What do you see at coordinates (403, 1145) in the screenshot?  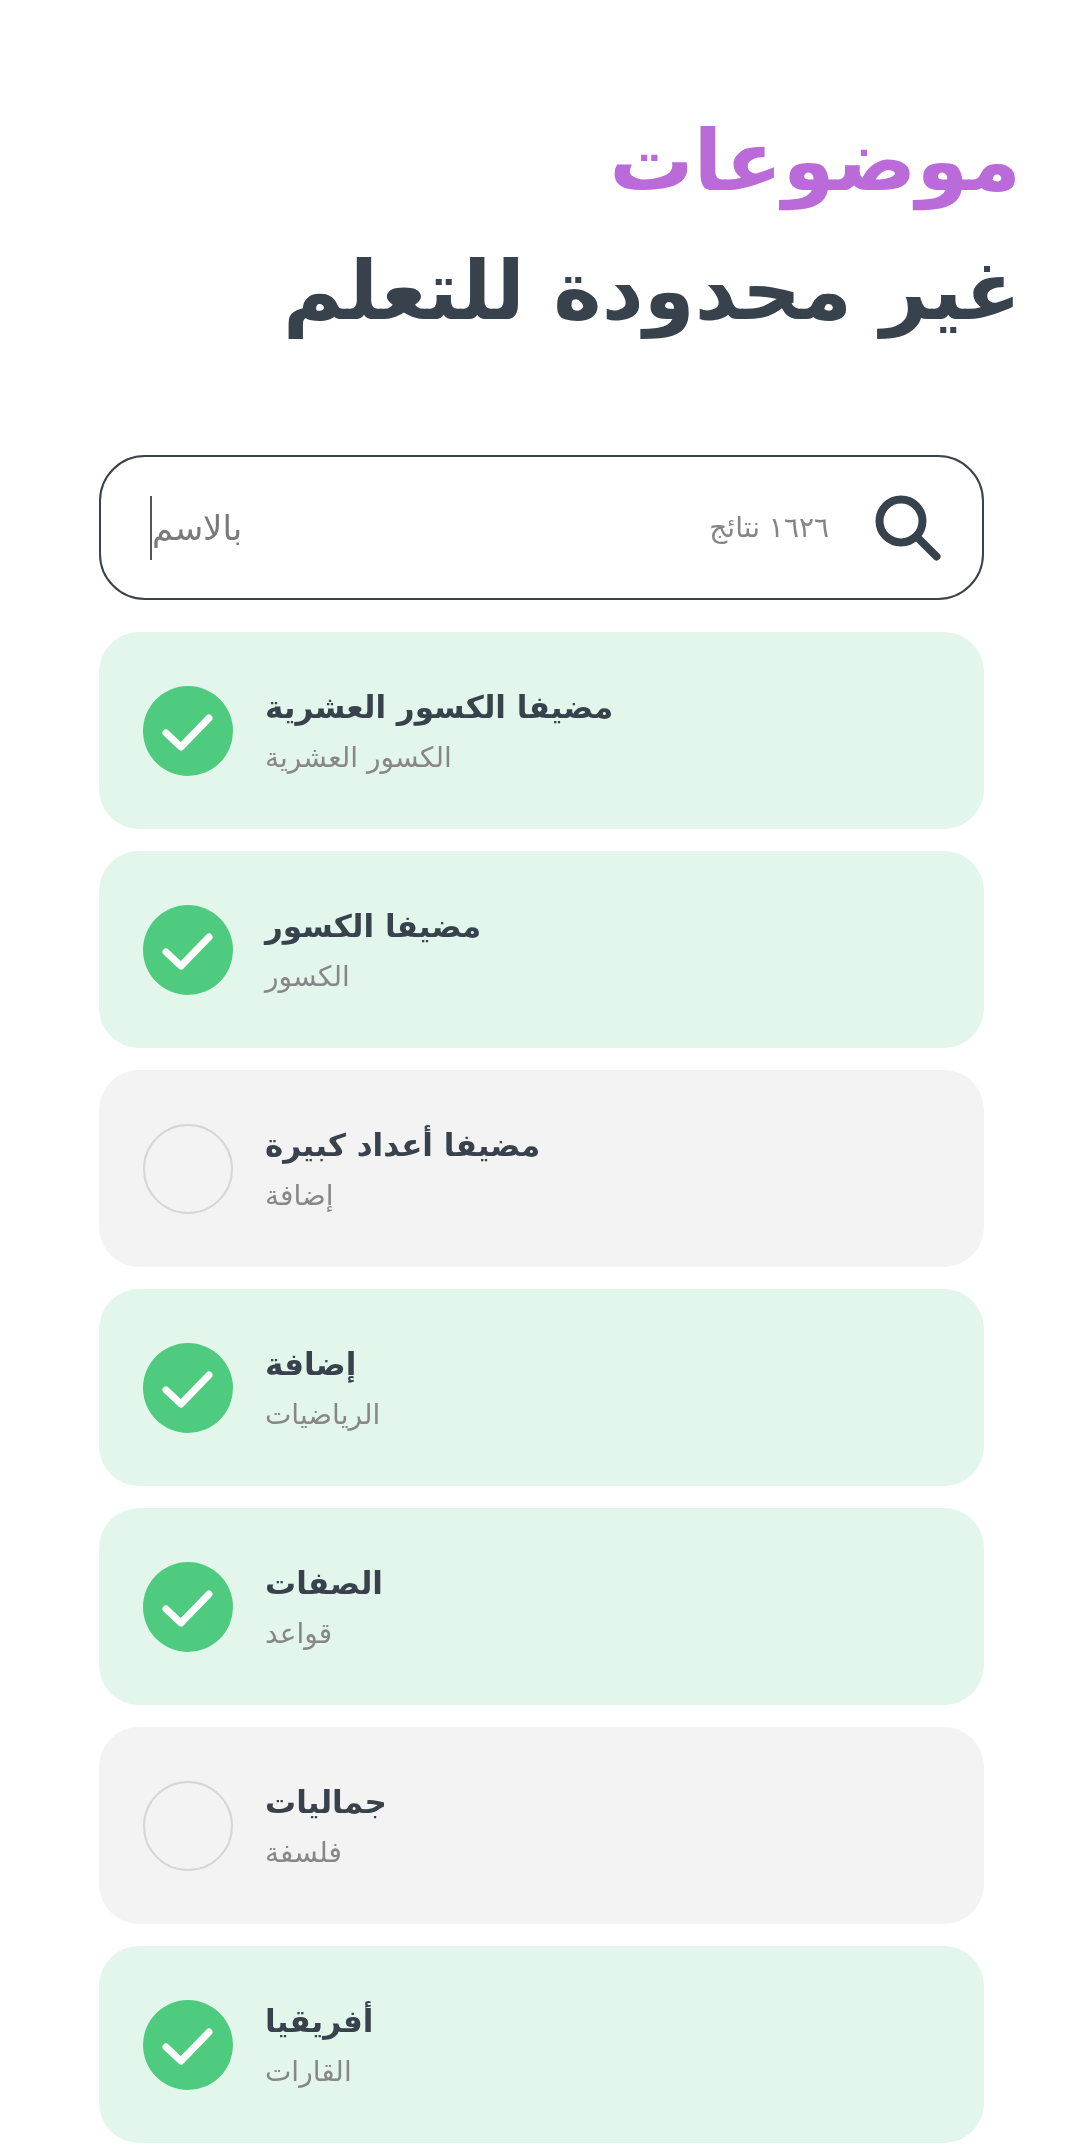 I see `topic-title: مضيفا أعداد كبيرة` at bounding box center [403, 1145].